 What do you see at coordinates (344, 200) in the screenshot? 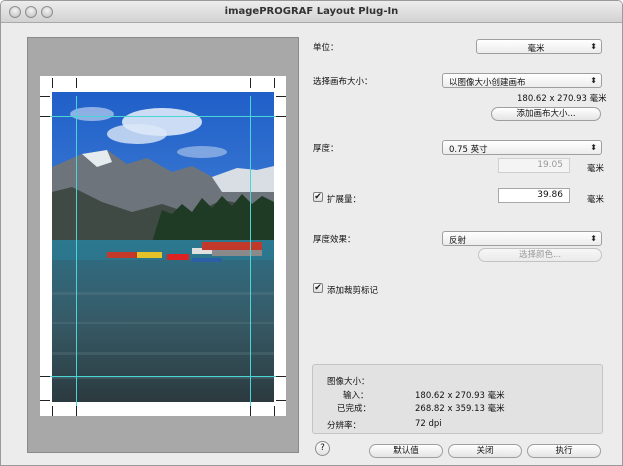
I see `extension-label: 扩展量：` at bounding box center [344, 200].